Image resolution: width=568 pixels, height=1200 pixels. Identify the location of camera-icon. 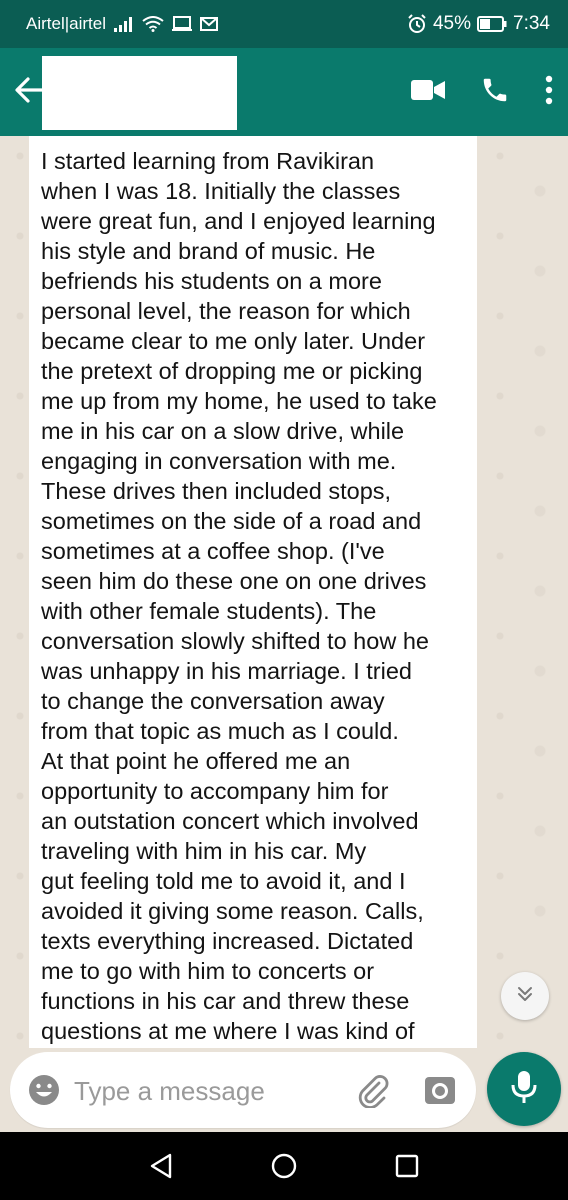
(440, 1090).